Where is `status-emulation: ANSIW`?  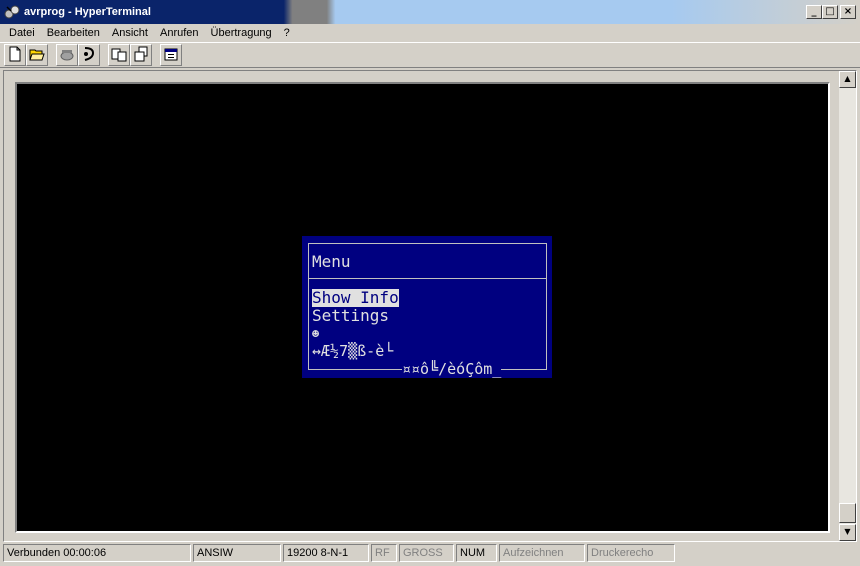
status-emulation: ANSIW is located at coordinates (237, 553).